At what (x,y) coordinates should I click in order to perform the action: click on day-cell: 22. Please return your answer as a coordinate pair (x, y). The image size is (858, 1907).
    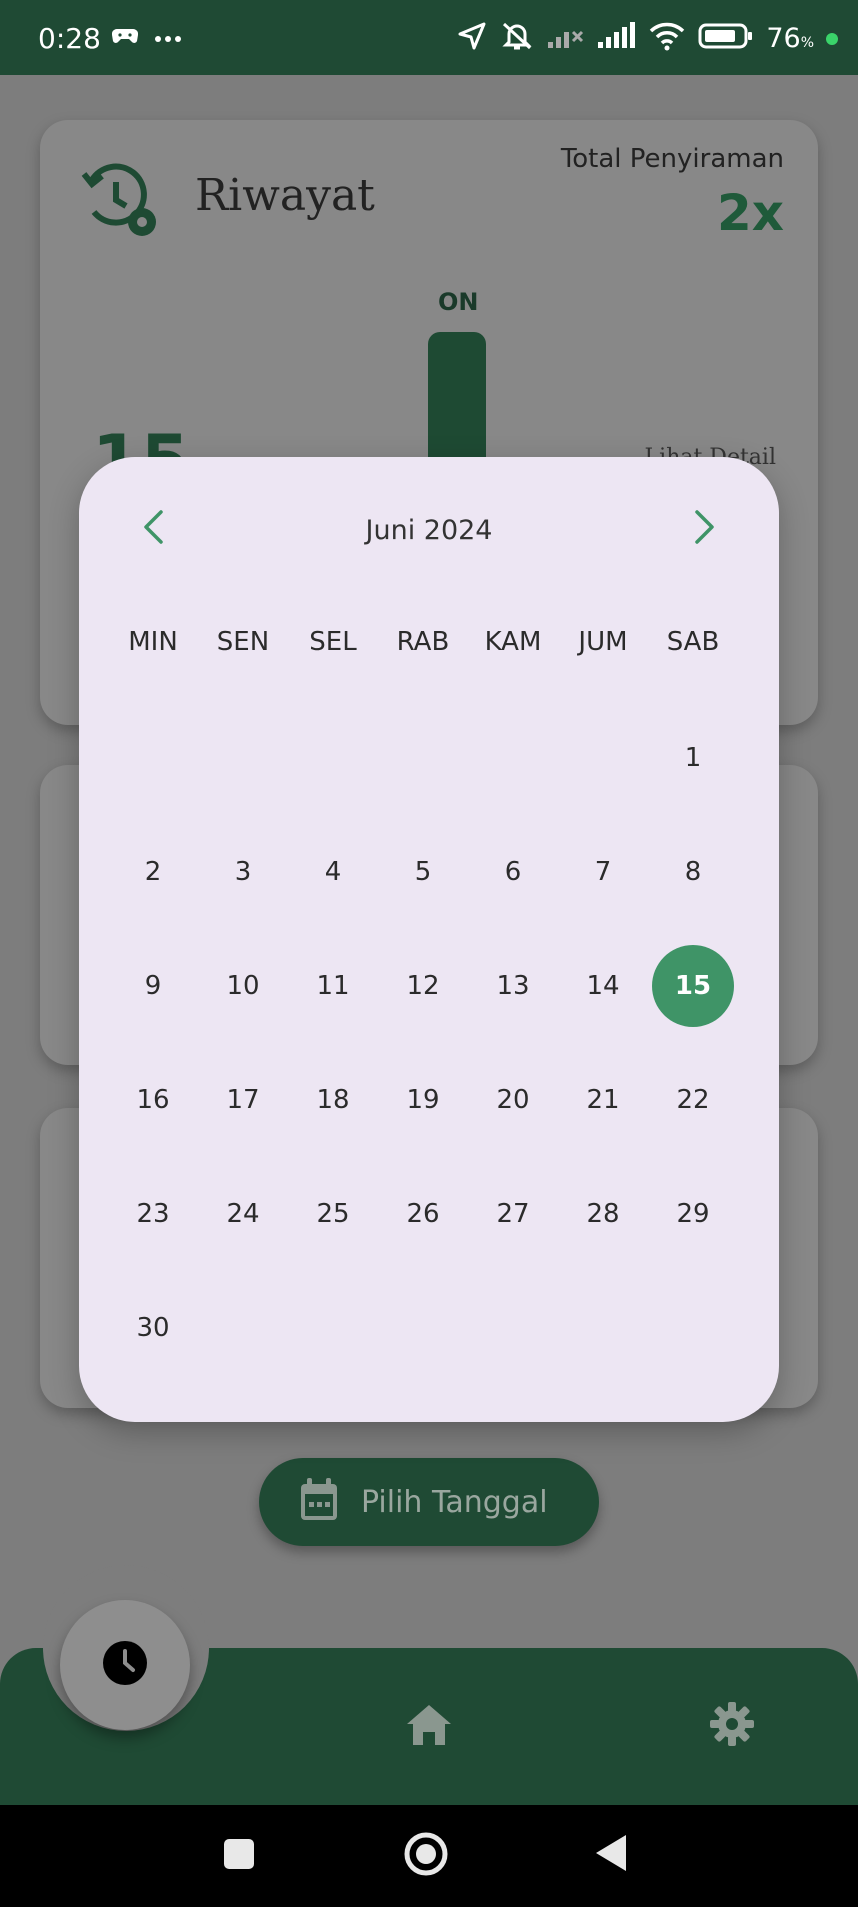
    Looking at the image, I should click on (693, 1100).